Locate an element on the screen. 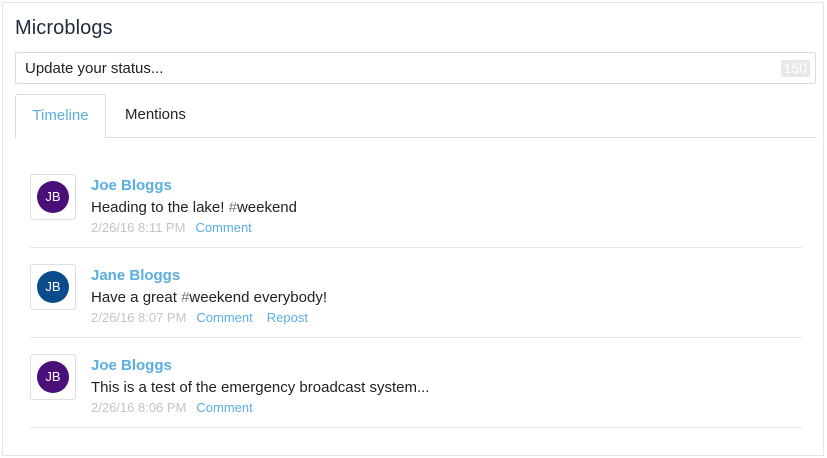  post-text: Heading to the lake! #weekend is located at coordinates (194, 207).